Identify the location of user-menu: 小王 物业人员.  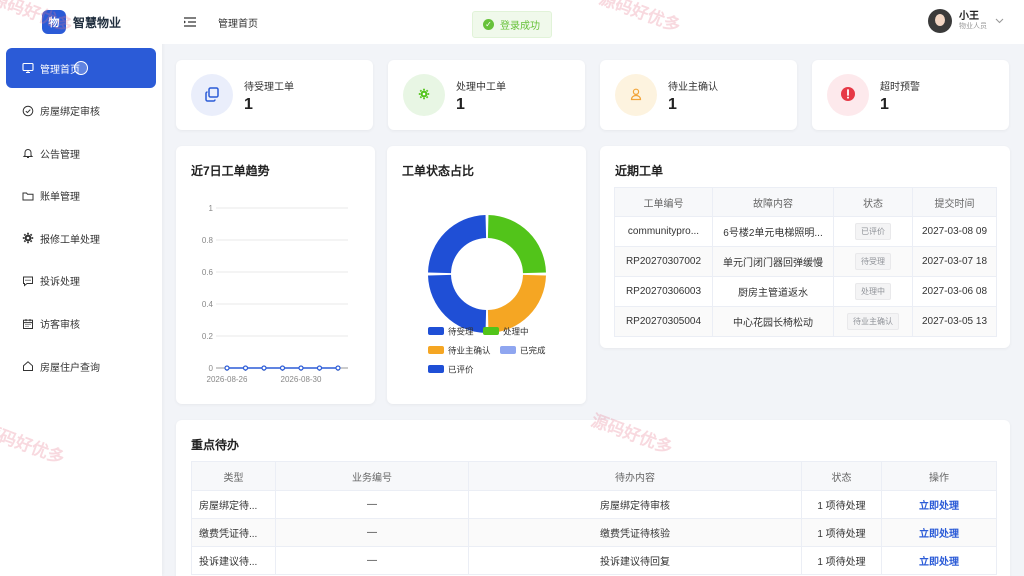
(966, 21).